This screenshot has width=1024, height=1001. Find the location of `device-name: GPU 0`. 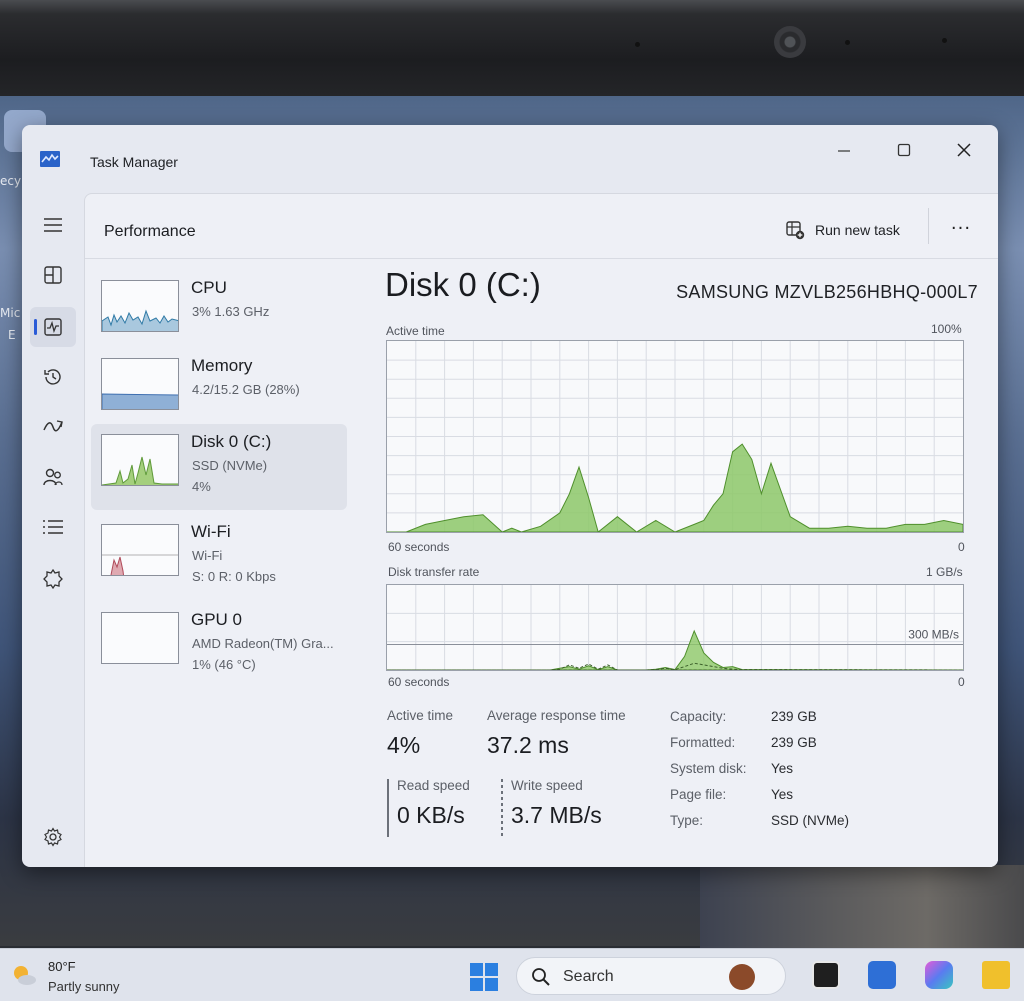

device-name: GPU 0 is located at coordinates (217, 619).